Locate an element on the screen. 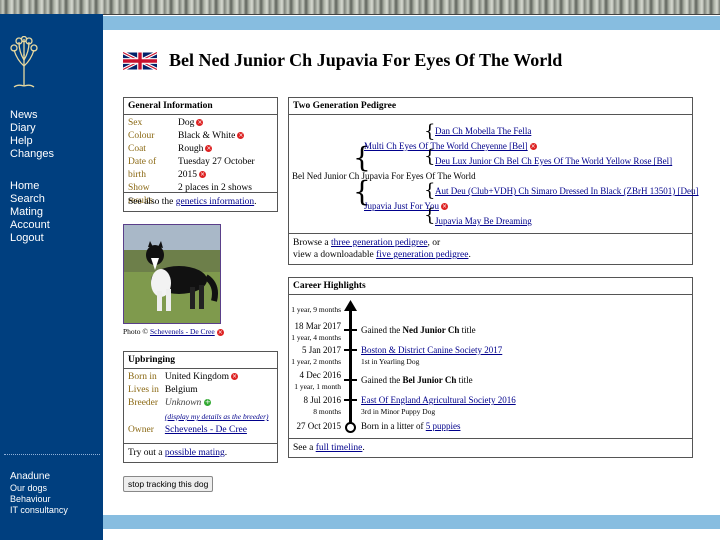 The height and width of the screenshot is (540, 720). dog-photo is located at coordinates (172, 274).